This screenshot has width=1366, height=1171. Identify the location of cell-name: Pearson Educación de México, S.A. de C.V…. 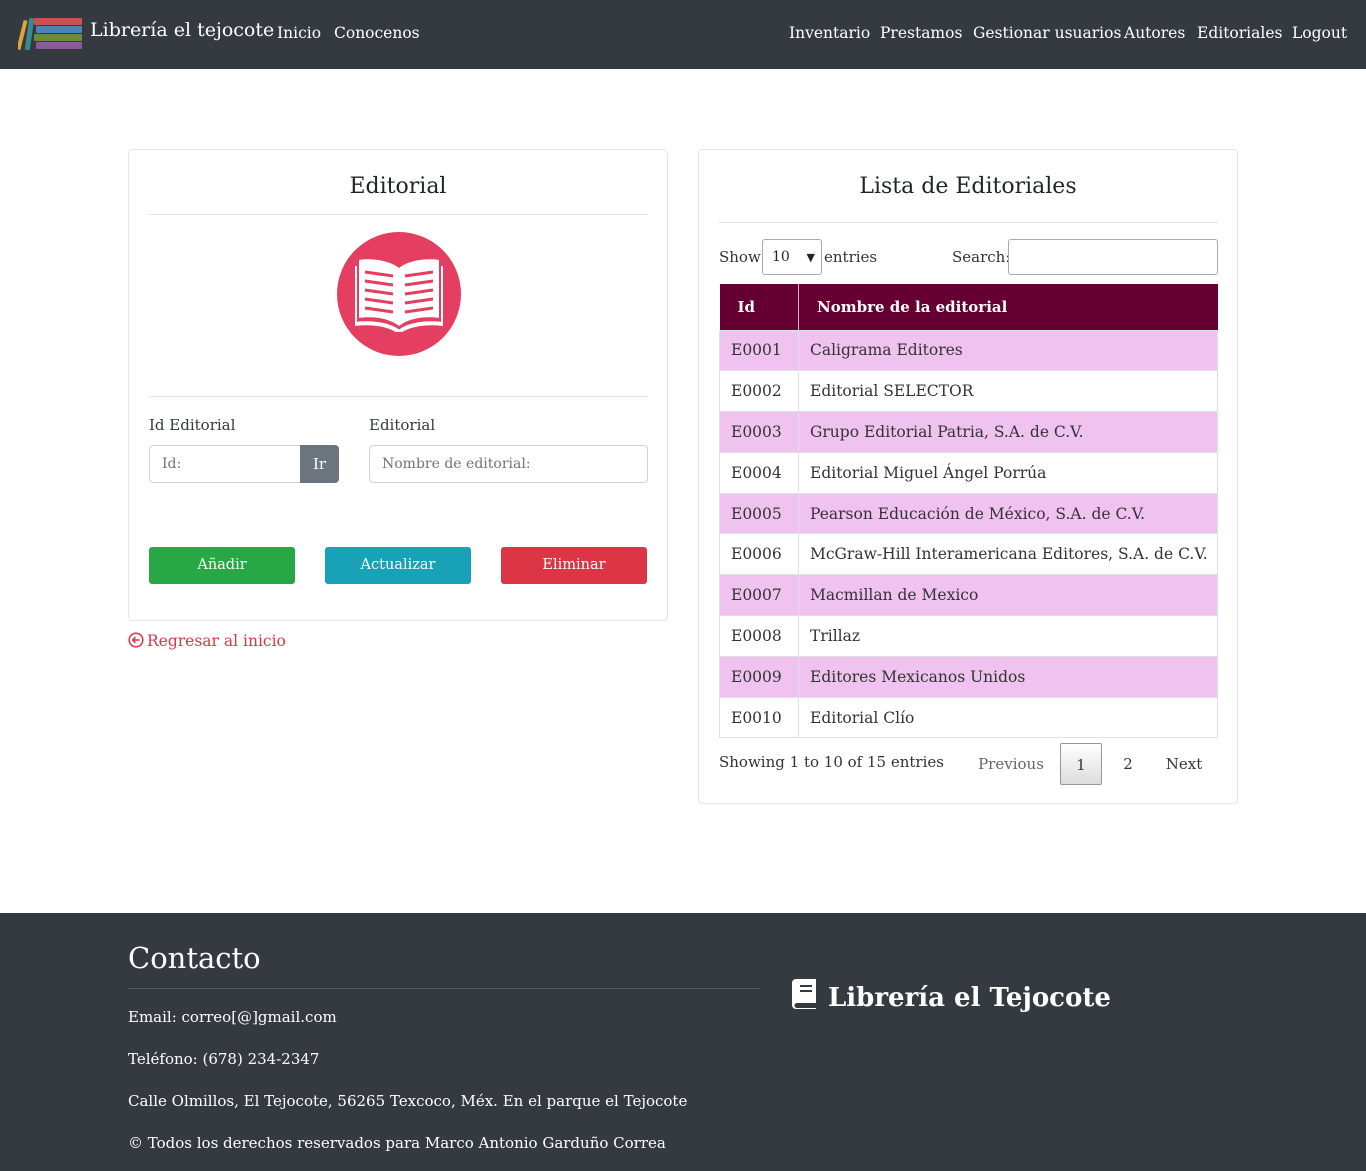
(1008, 513).